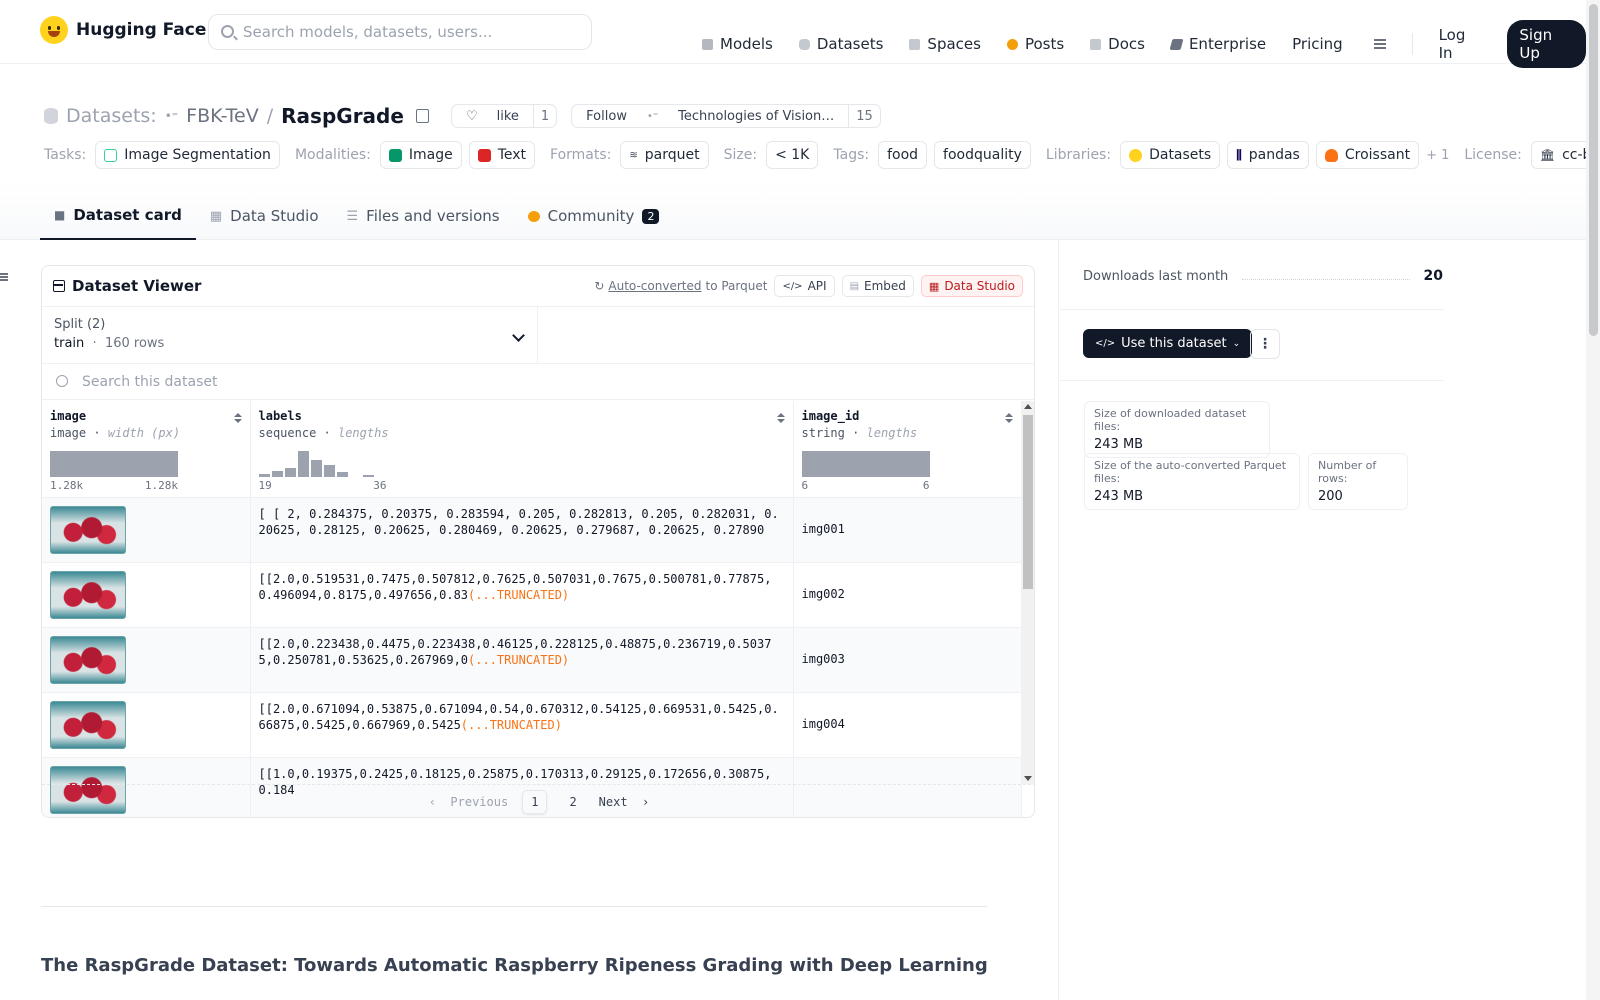 The width and height of the screenshot is (1600, 1000). What do you see at coordinates (892, 433) in the screenshot?
I see `column-type-meta: lengths` at bounding box center [892, 433].